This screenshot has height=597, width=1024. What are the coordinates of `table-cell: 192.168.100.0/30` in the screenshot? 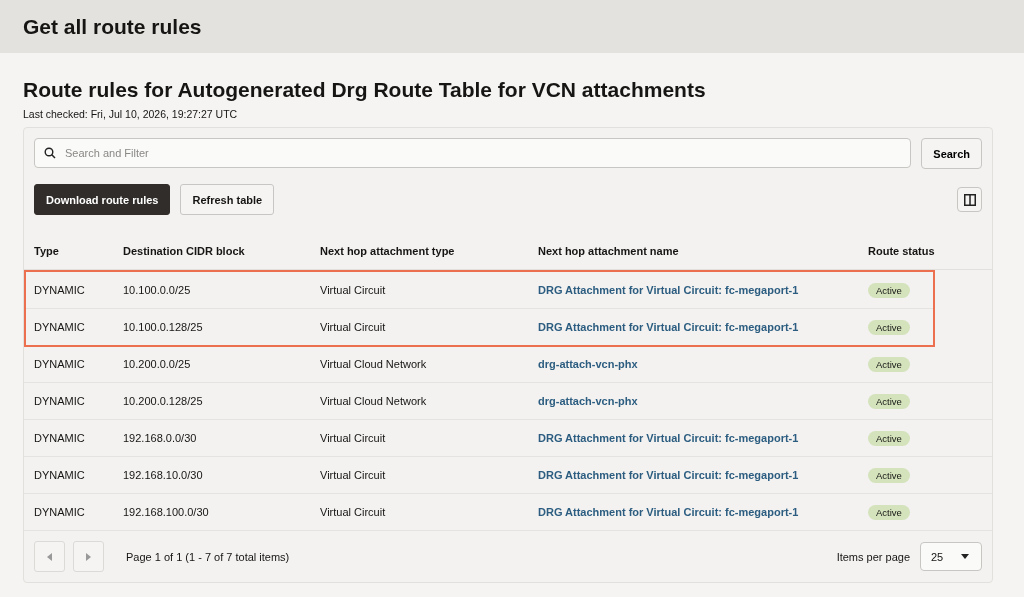 It's located at (166, 512).